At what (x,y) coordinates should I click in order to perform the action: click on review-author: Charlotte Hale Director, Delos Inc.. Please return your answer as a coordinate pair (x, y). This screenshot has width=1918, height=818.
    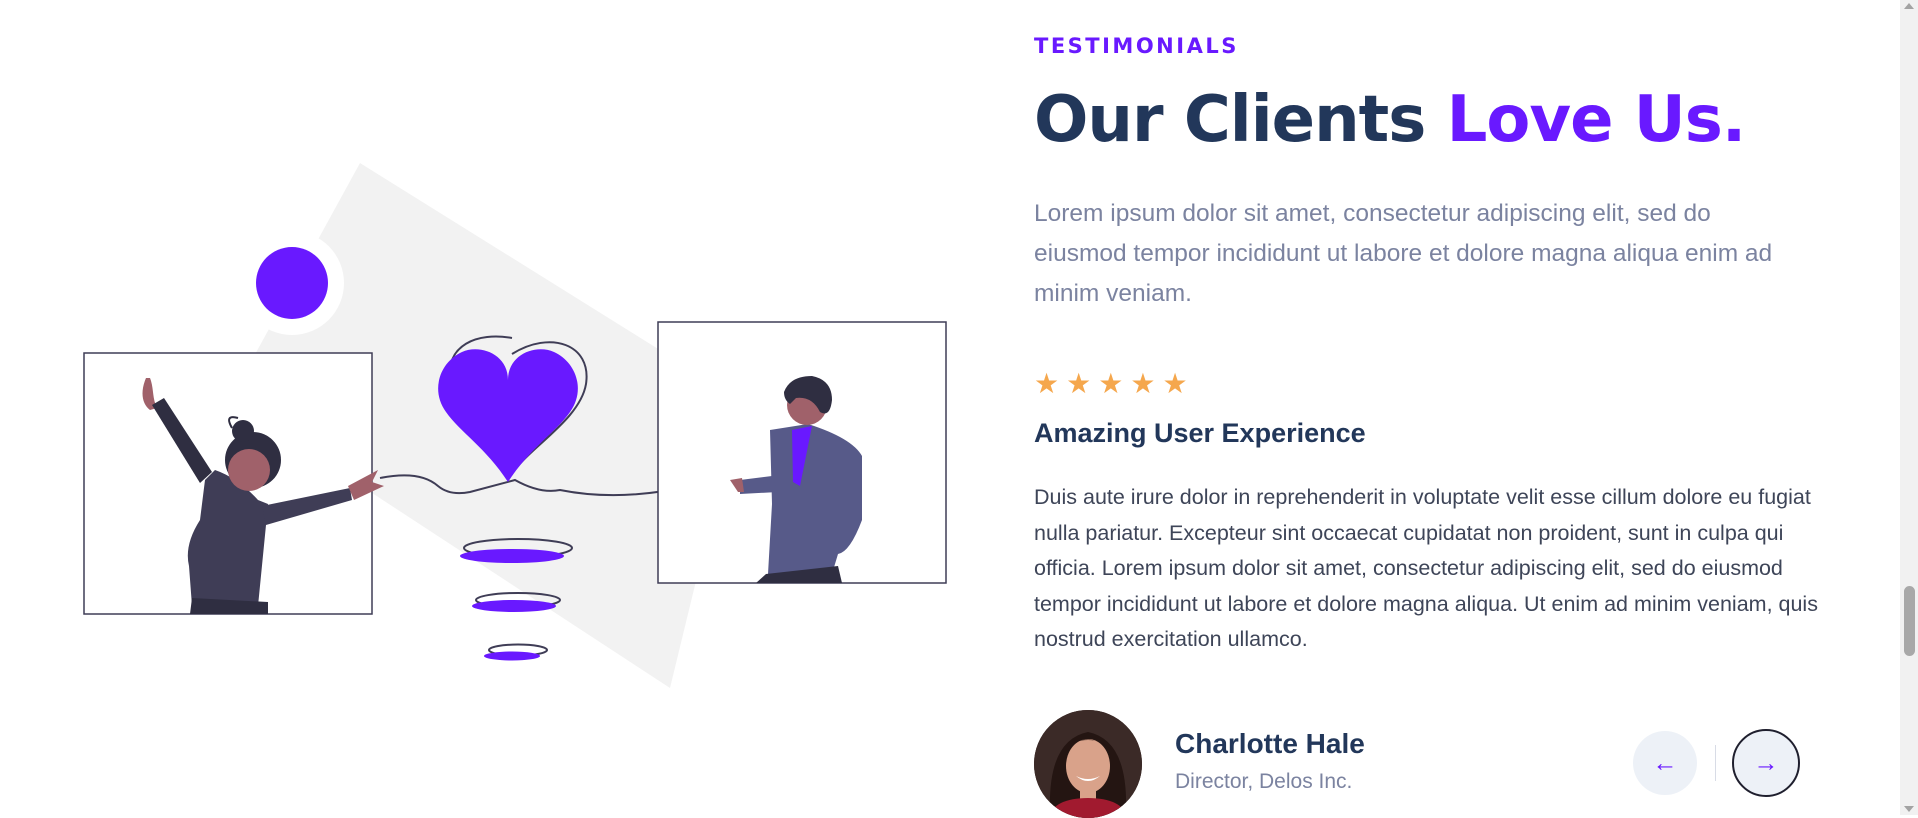
    Looking at the image, I should click on (1199, 764).